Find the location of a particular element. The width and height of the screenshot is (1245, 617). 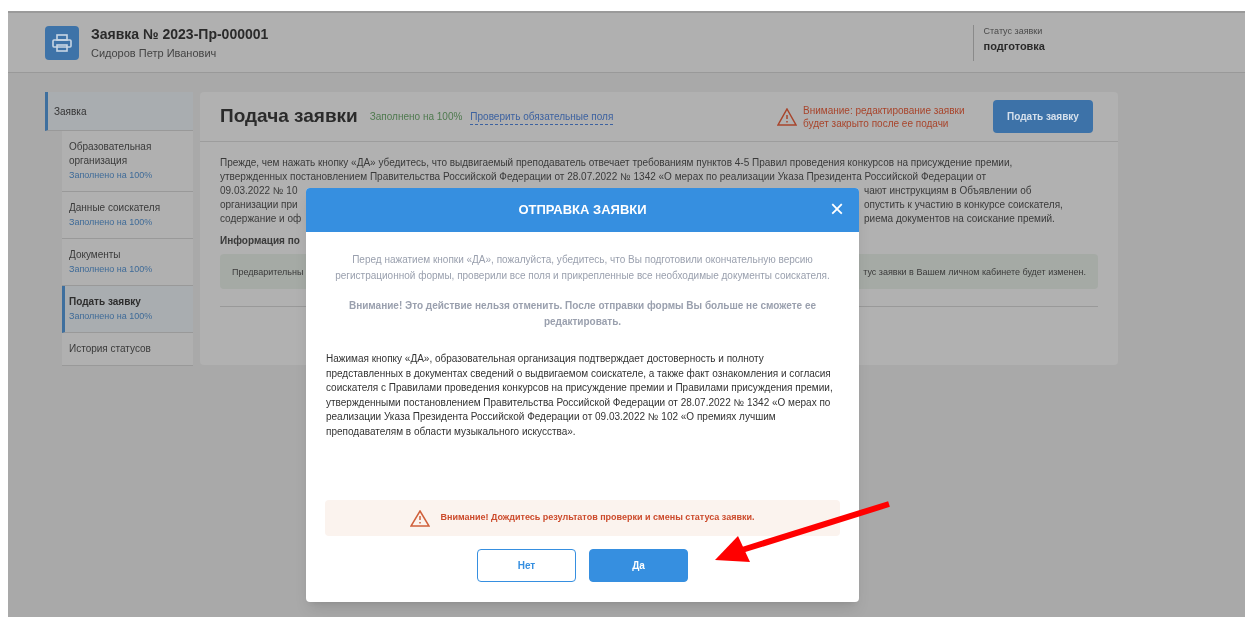

intro-text-fragment: риема документов на соискание премий. is located at coordinates (960, 219).